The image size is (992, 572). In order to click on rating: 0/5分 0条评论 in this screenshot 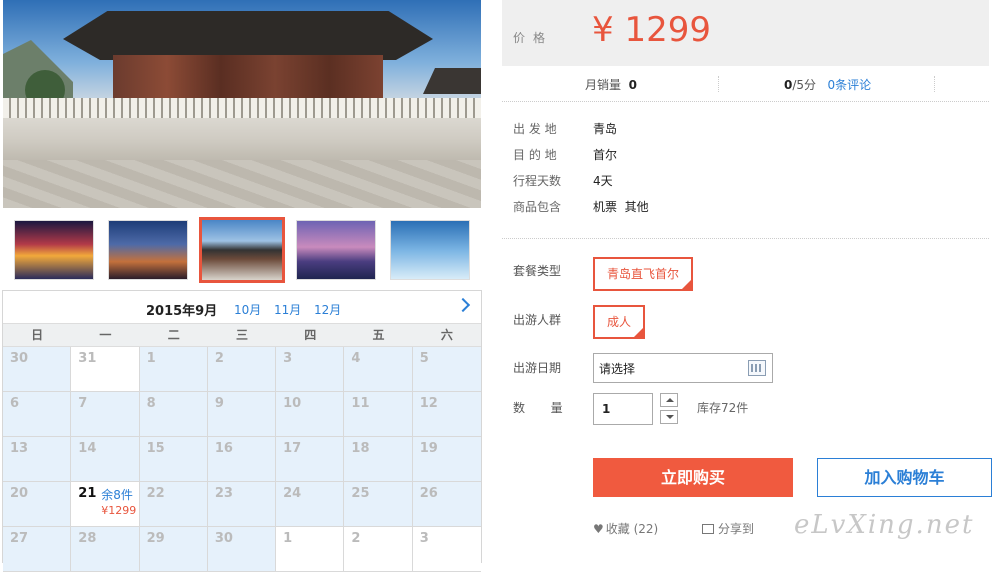, I will do `click(828, 85)`.